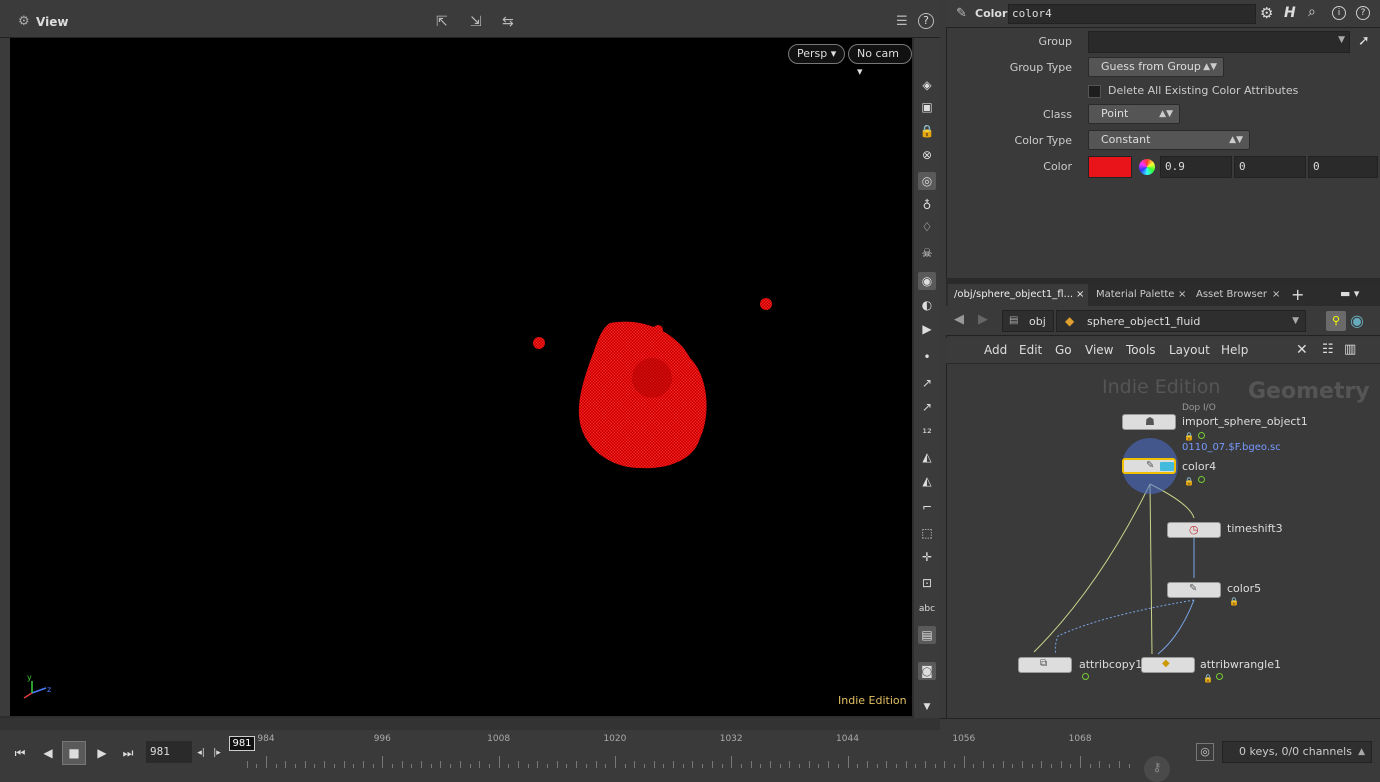 The height and width of the screenshot is (782, 1380). I want to click on ruler-tick, so click(664, 766).